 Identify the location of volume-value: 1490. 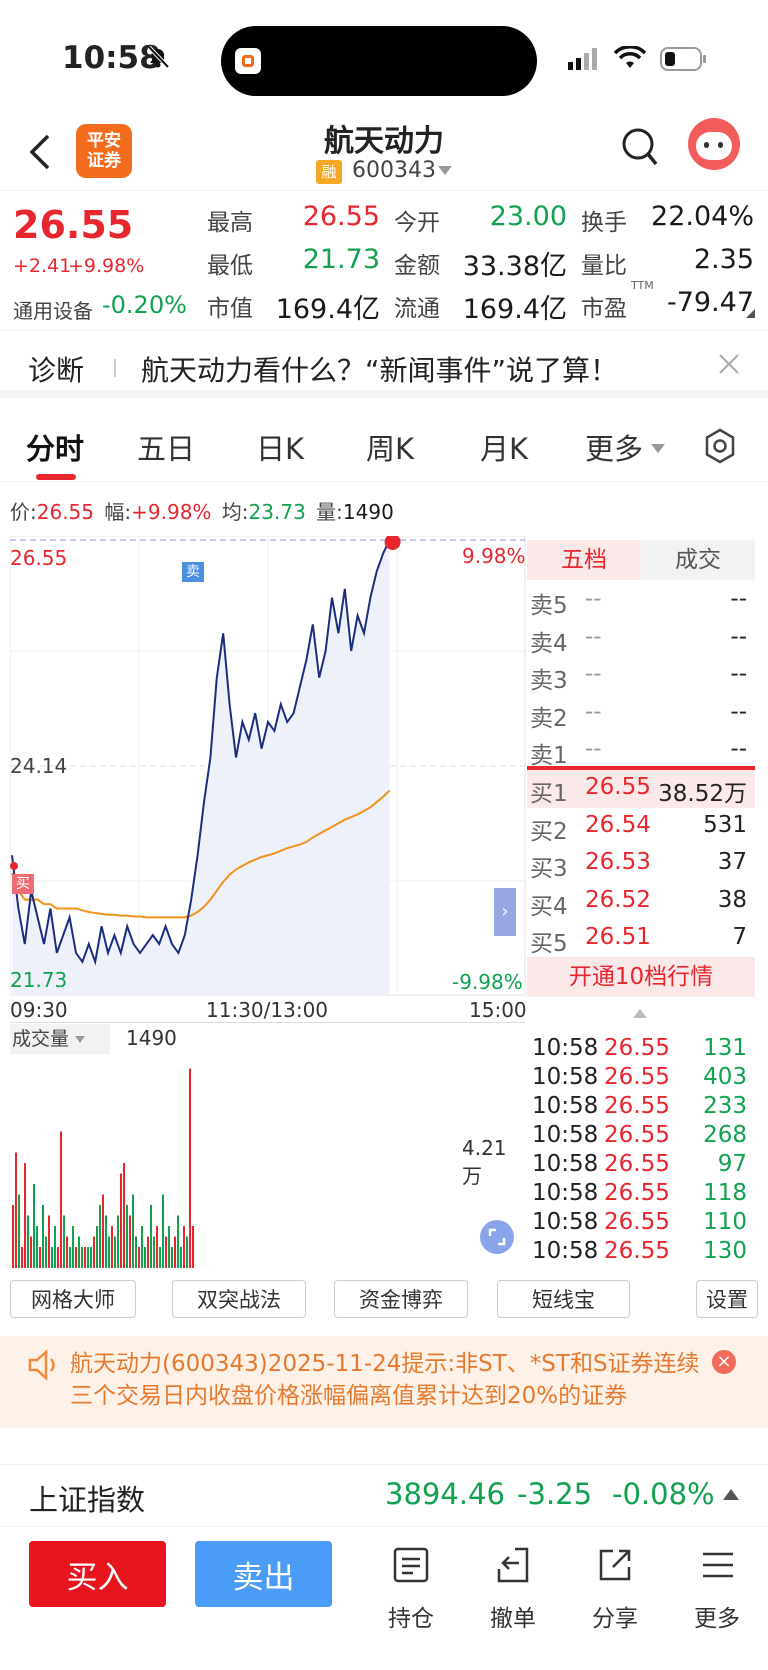
(151, 1038).